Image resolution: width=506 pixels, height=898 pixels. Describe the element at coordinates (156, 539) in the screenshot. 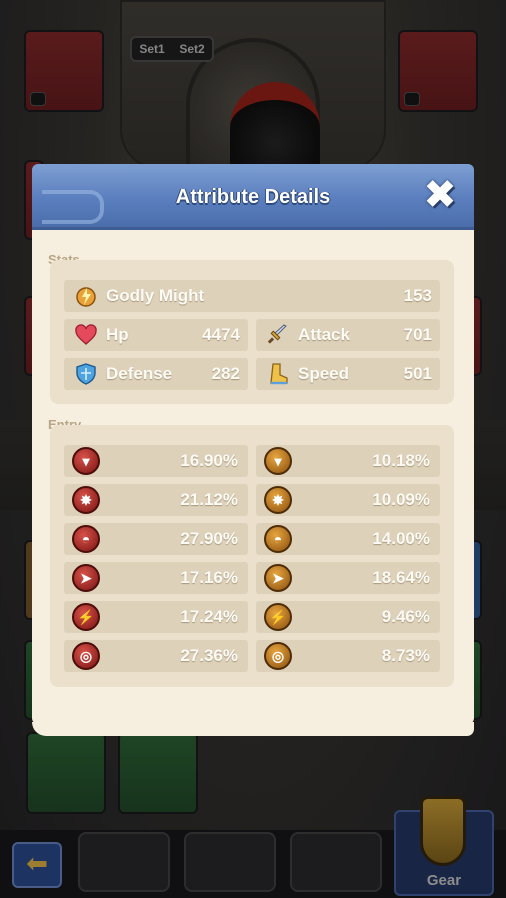

I see `entry-row: ◓ 27.90%` at that location.